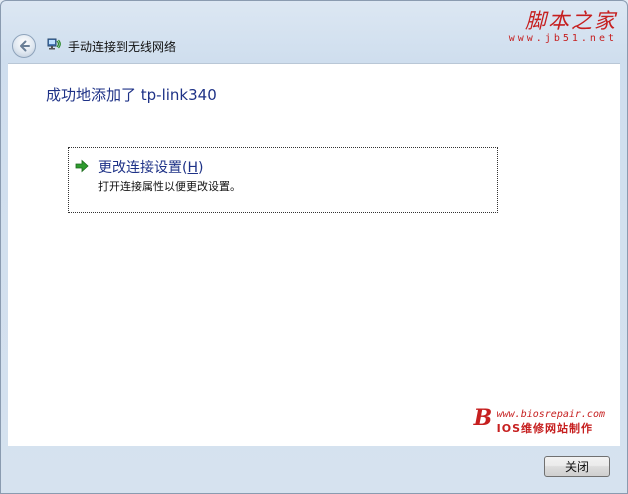  I want to click on watermark-bios-prefix: IOS, so click(508, 428).